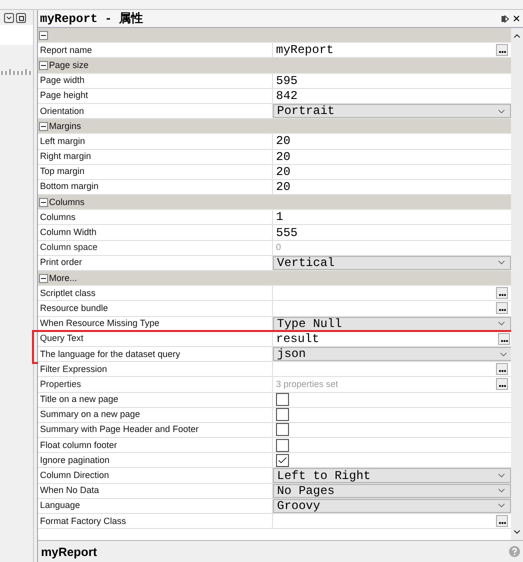 Image resolution: width=523 pixels, height=562 pixels. What do you see at coordinates (75, 475) in the screenshot?
I see `property-label: Column Direction` at bounding box center [75, 475].